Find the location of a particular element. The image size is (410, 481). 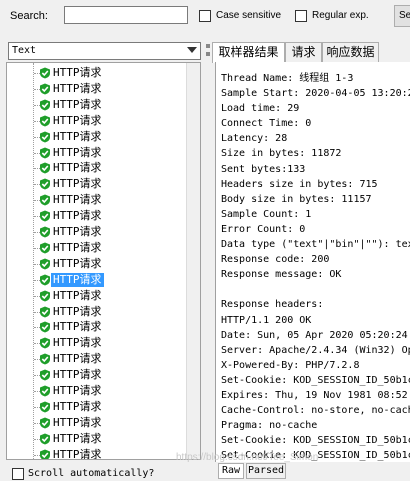

result-line: Sent bytes:133 is located at coordinates (263, 169).